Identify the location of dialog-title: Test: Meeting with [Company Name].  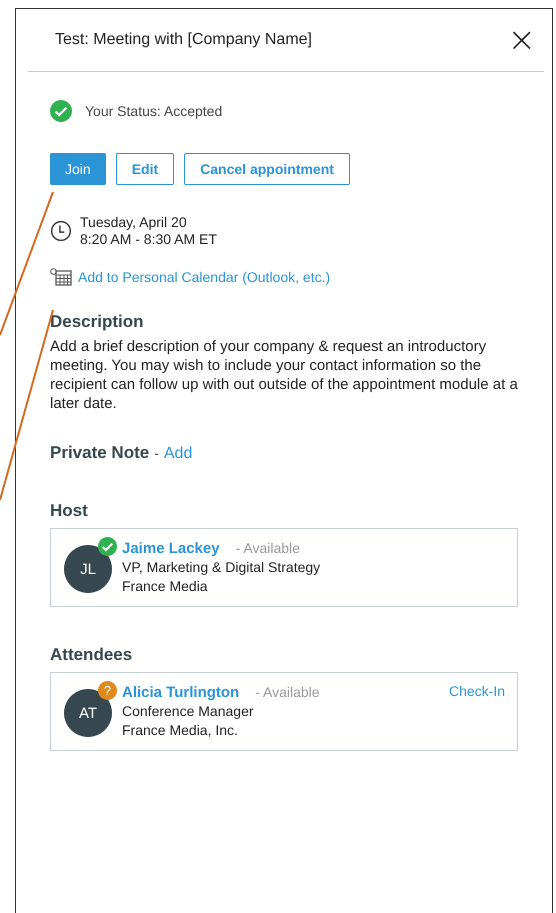
(183, 40).